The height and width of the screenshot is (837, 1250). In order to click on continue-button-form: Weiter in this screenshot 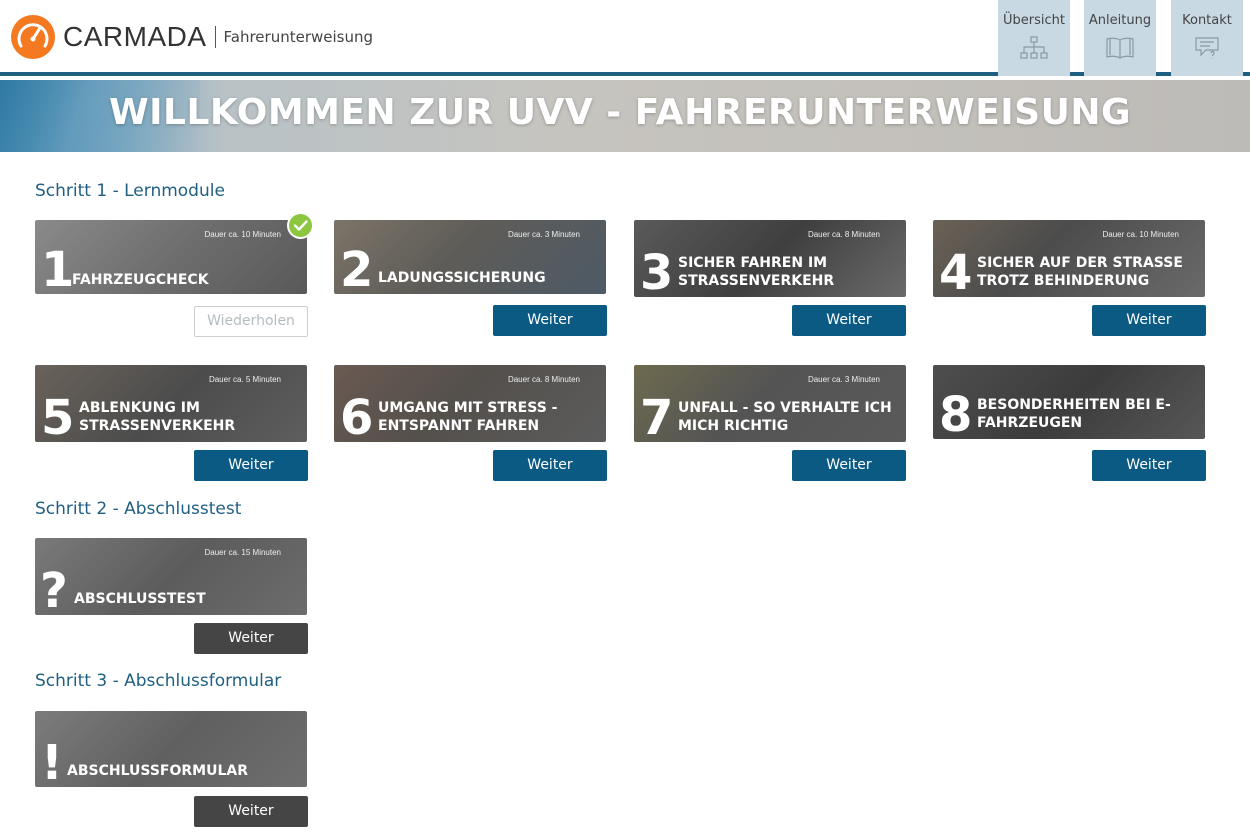, I will do `click(251, 811)`.